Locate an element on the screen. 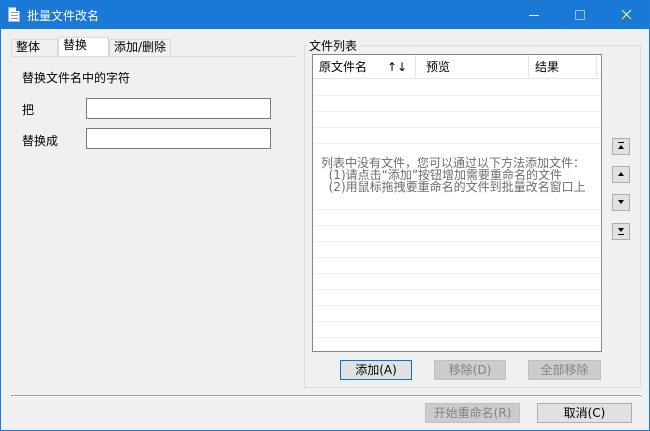 The width and height of the screenshot is (650, 431). move-down-icon is located at coordinates (621, 202).